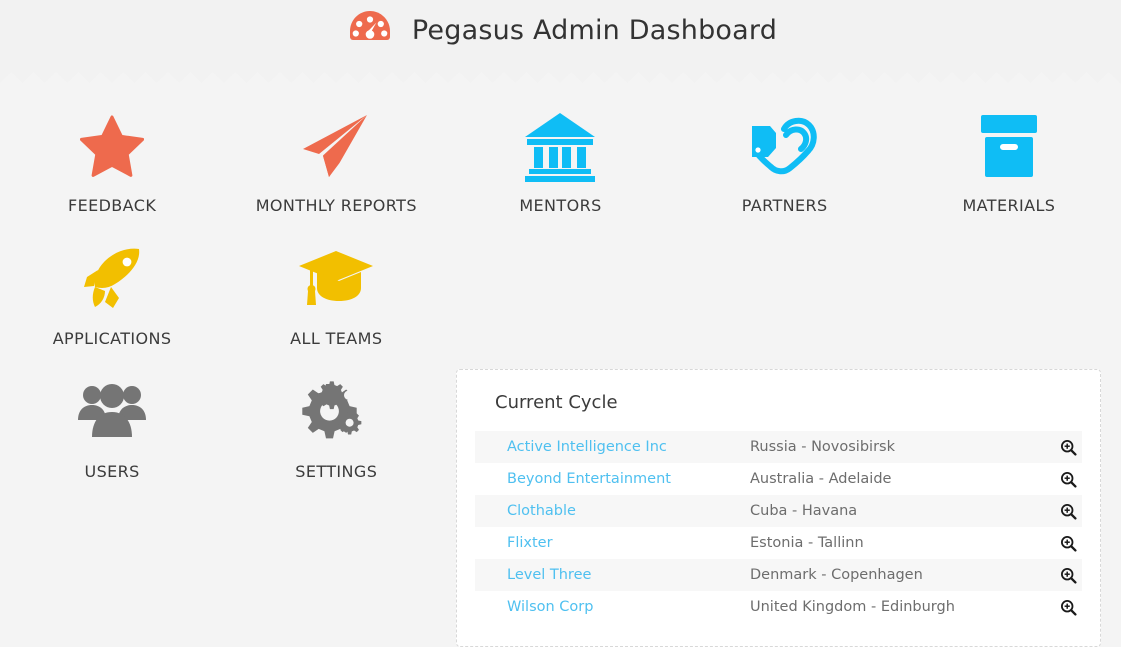 The image size is (1121, 647). Describe the element at coordinates (589, 479) in the screenshot. I see `company-link: Beyond Entertainment` at that location.